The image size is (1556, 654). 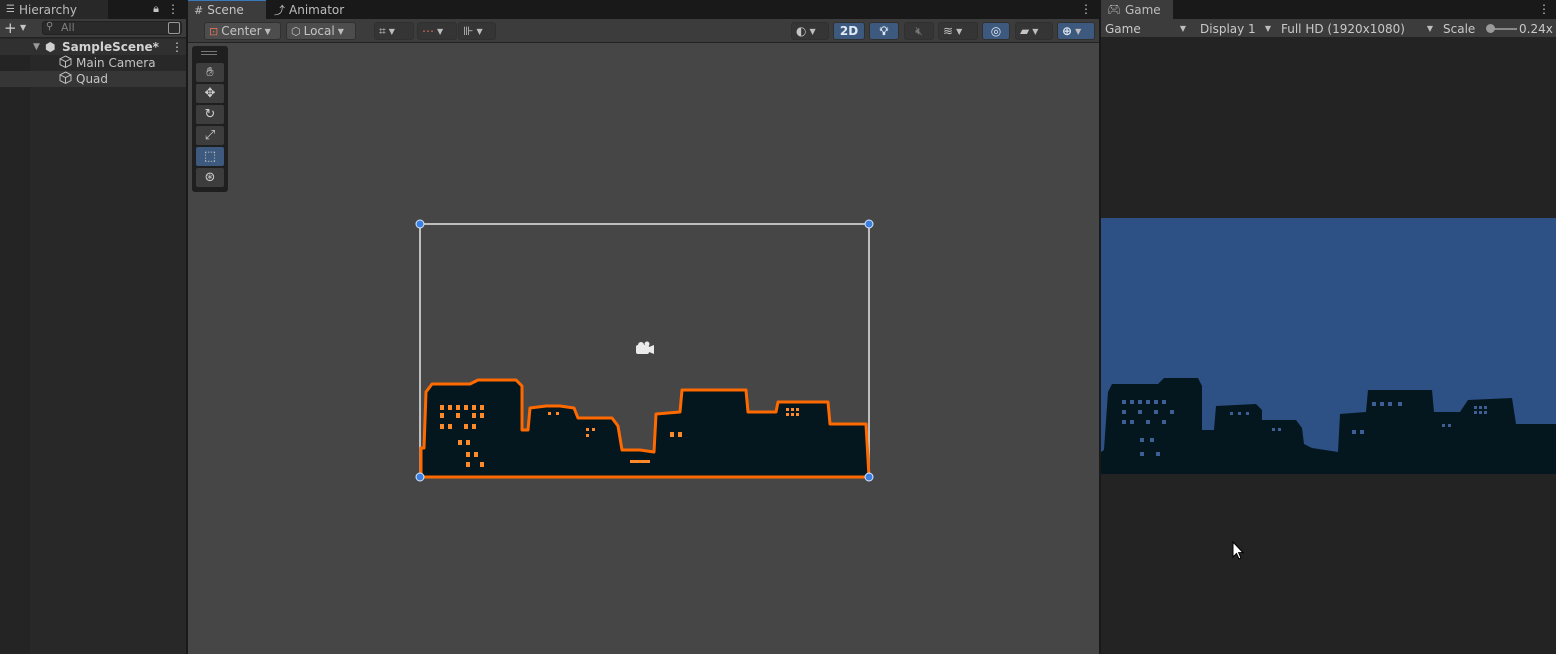 I want to click on search-input: ⚲ All, so click(x=112, y=28).